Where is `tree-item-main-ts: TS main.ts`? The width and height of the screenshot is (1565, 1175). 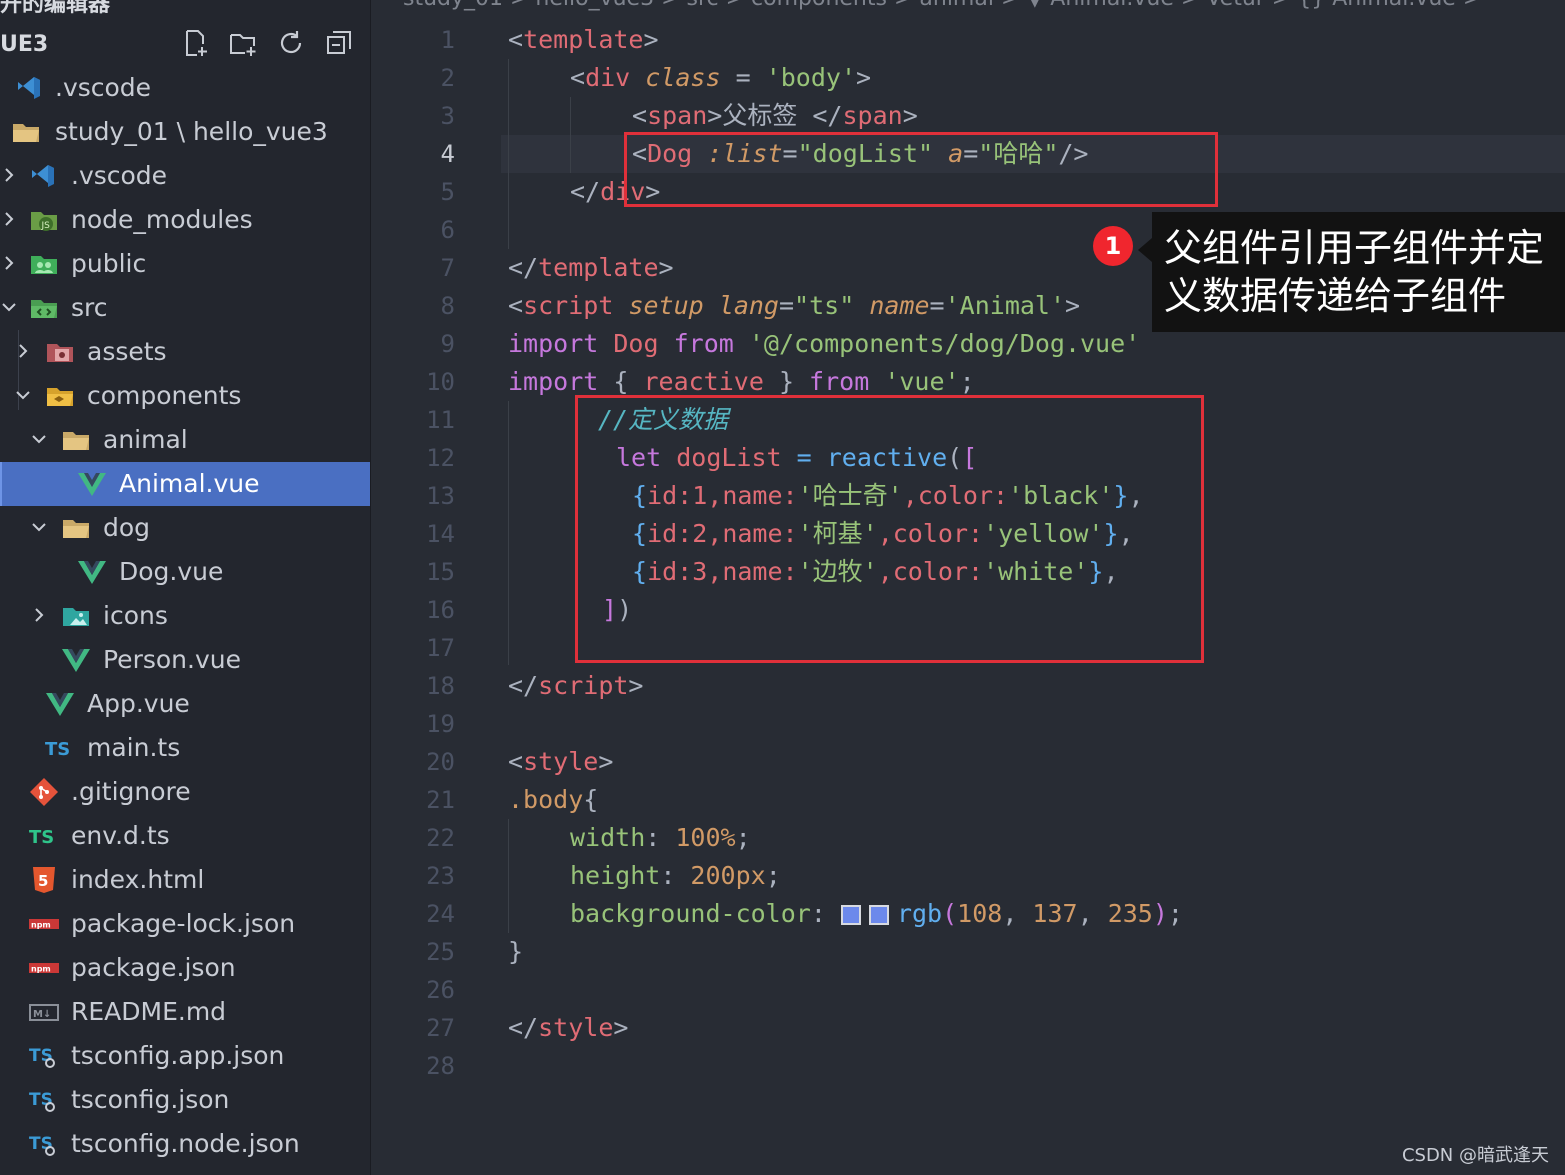 tree-item-main-ts: TS main.ts is located at coordinates (185, 748).